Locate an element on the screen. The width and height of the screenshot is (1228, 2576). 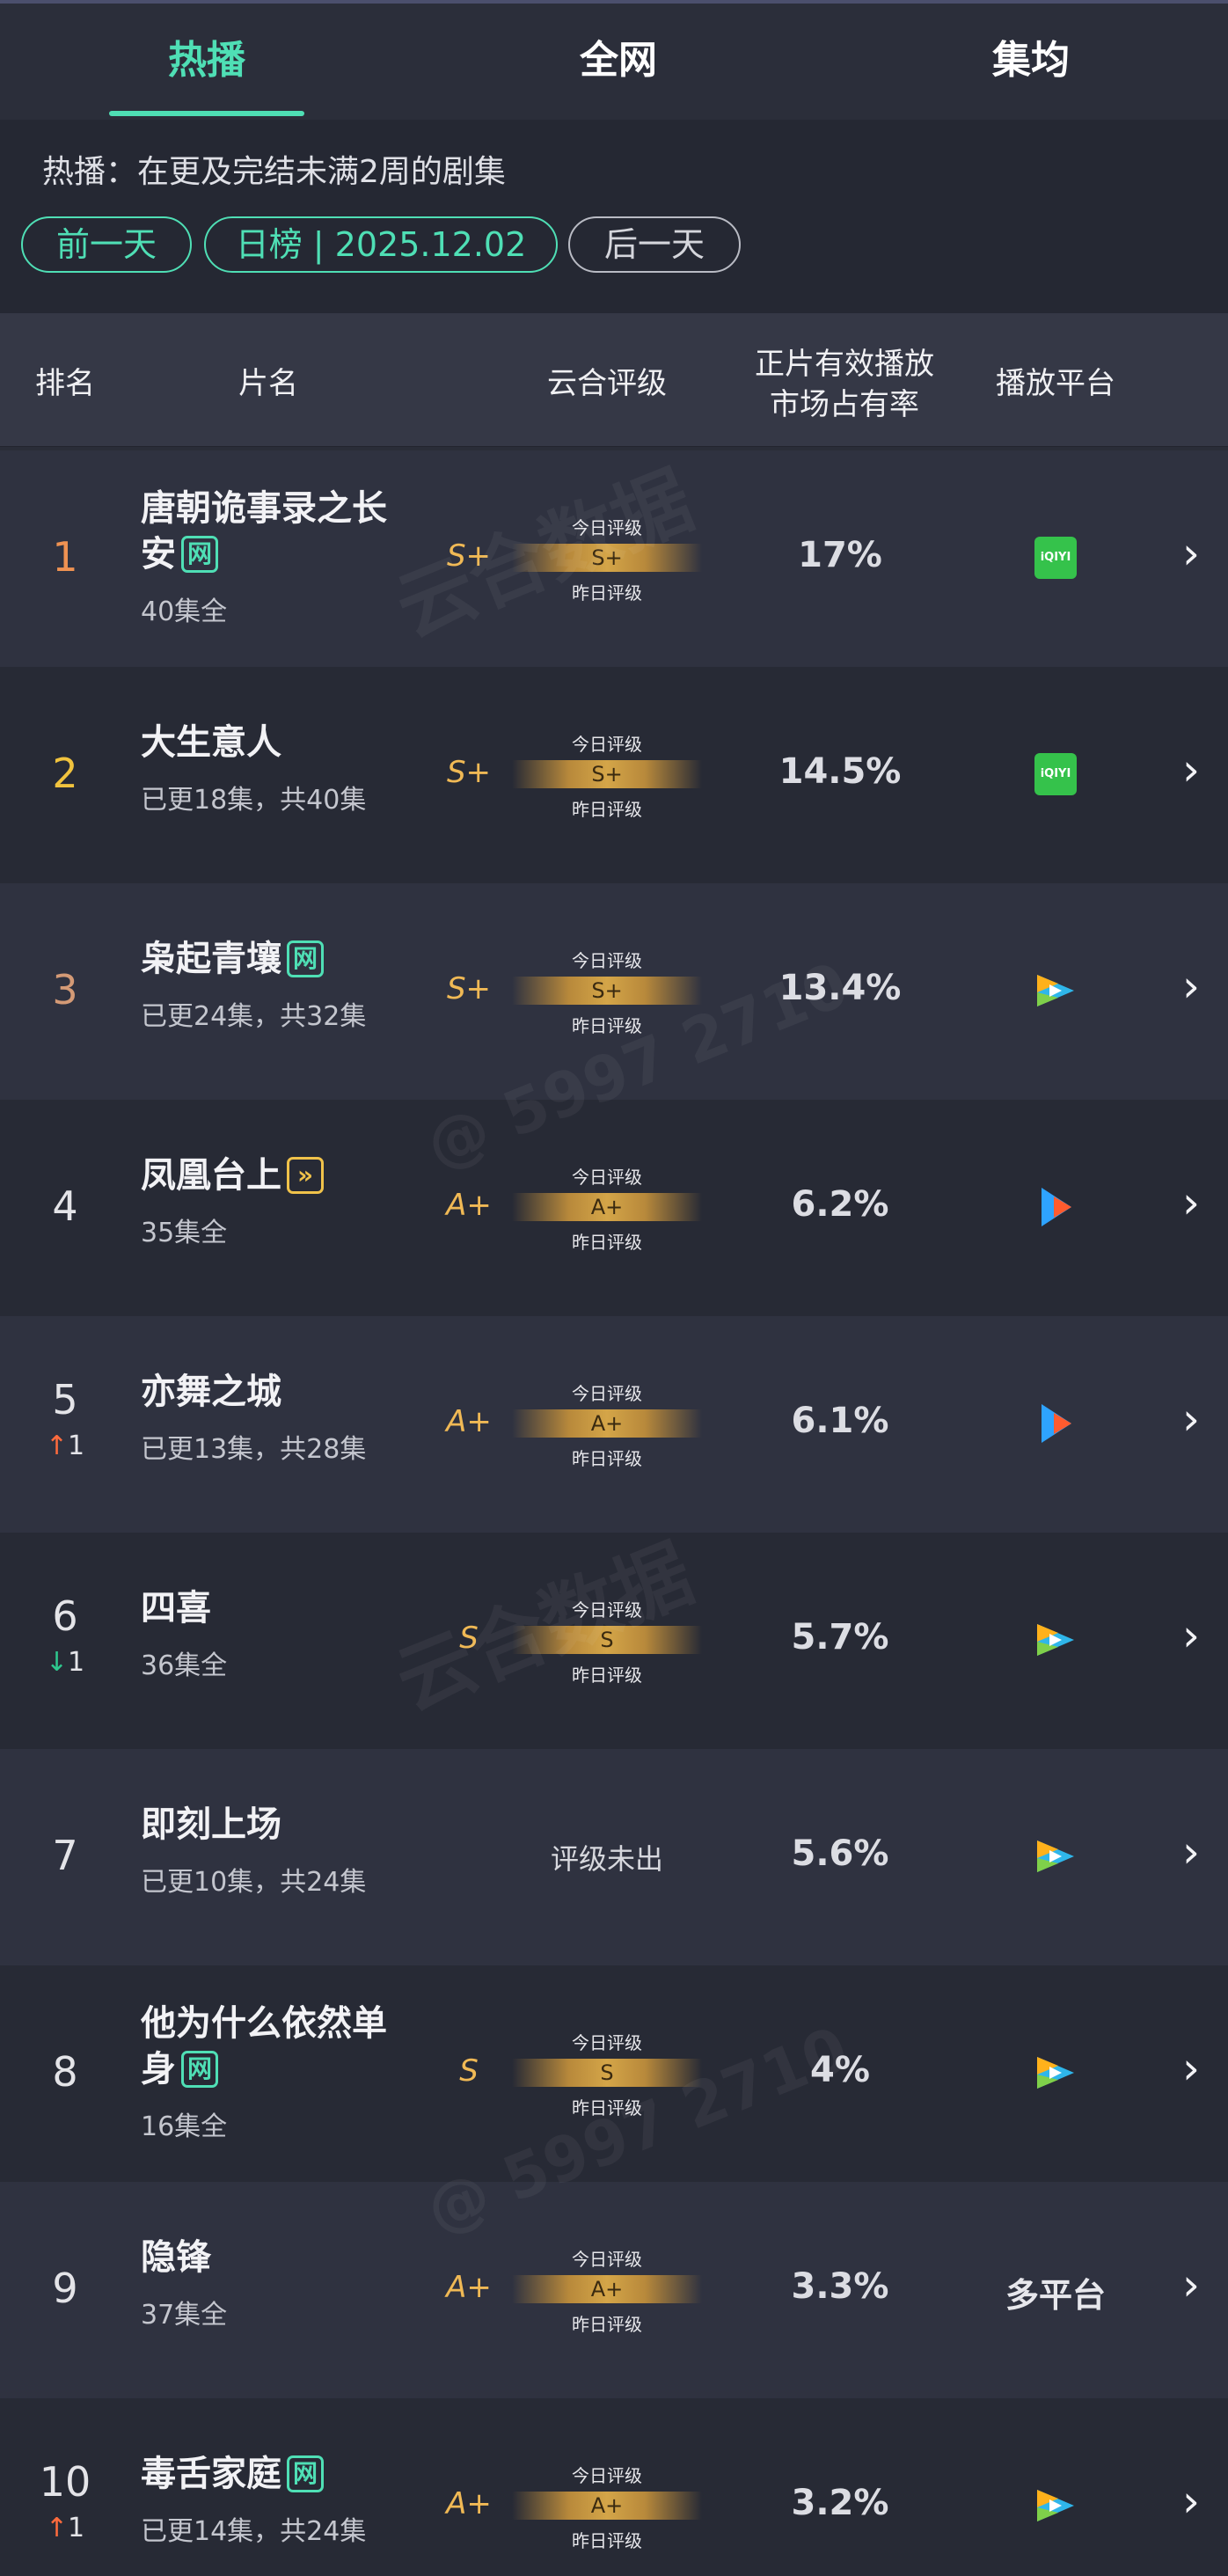
episode-status: 16集全 is located at coordinates (185, 2126).